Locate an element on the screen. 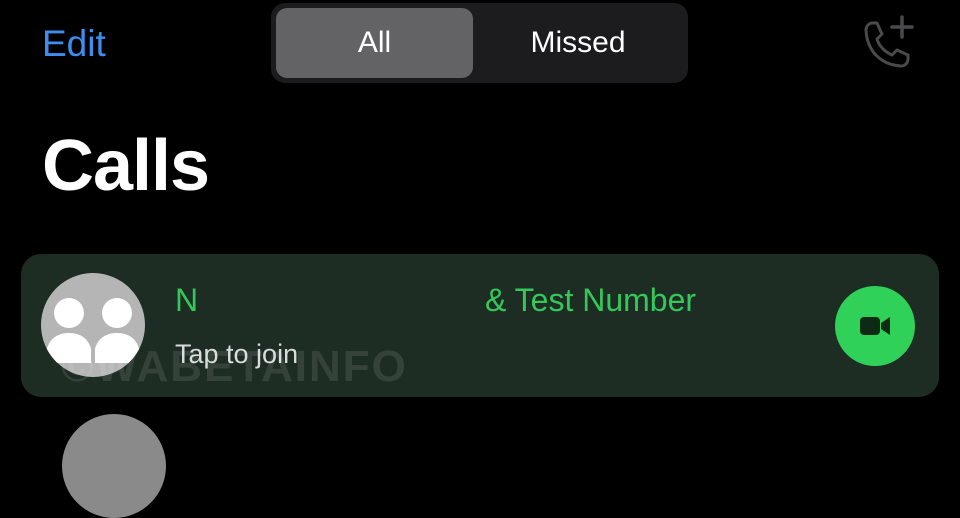 The width and height of the screenshot is (960, 518). page-title: Calls is located at coordinates (126, 166).